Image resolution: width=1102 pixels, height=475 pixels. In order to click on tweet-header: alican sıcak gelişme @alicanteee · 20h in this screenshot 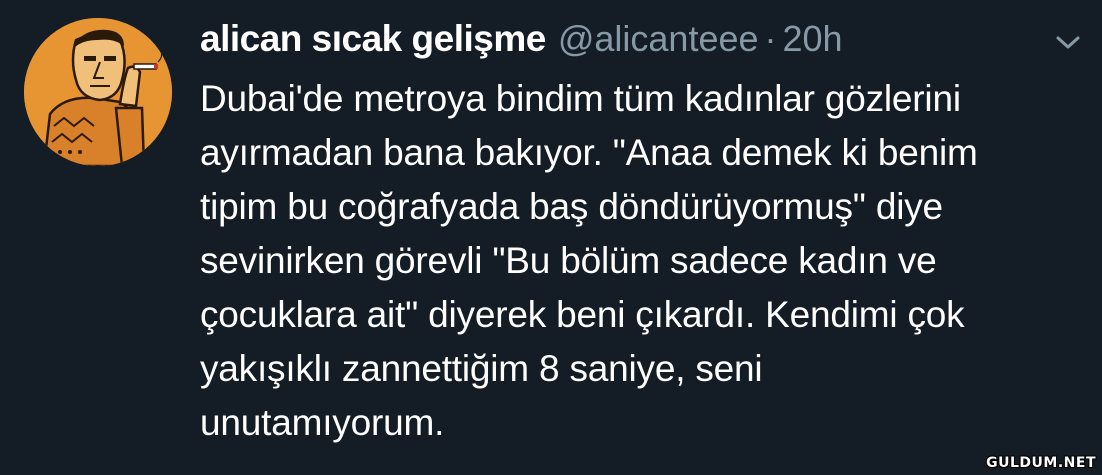, I will do `click(521, 43)`.